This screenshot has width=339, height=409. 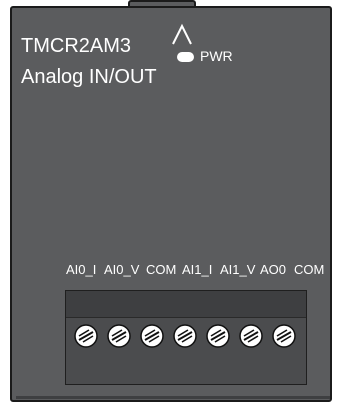 What do you see at coordinates (185, 57) in the screenshot?
I see `power-led` at bounding box center [185, 57].